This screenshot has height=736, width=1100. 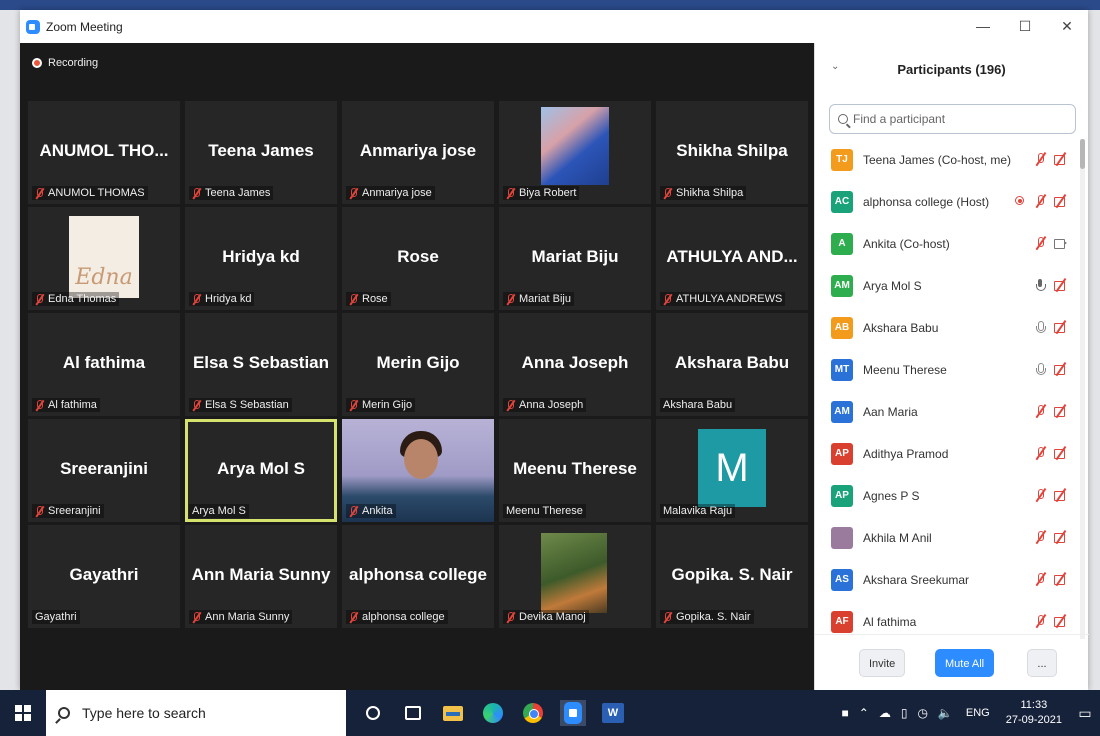 What do you see at coordinates (453, 713) in the screenshot?
I see `file-explorer-icon` at bounding box center [453, 713].